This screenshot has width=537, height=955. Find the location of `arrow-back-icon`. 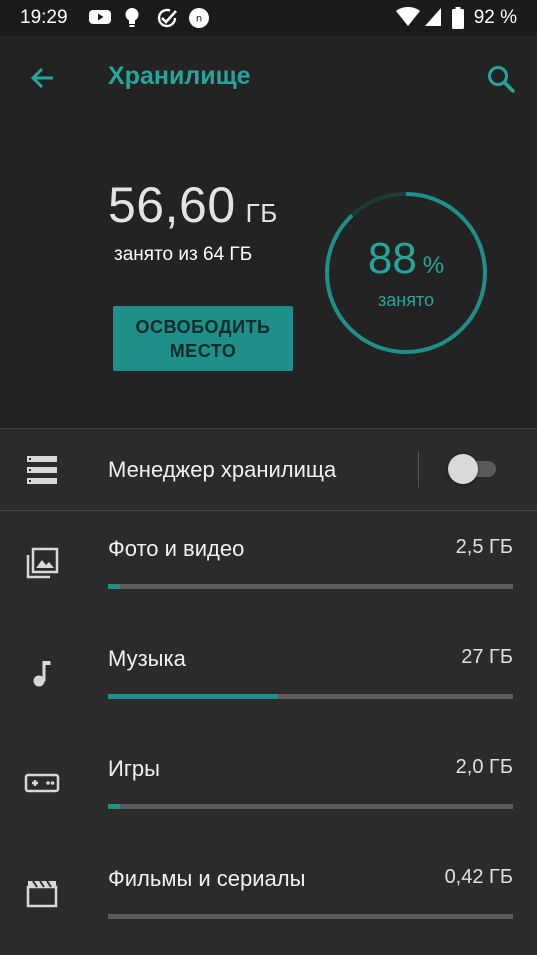

arrow-back-icon is located at coordinates (42, 78).